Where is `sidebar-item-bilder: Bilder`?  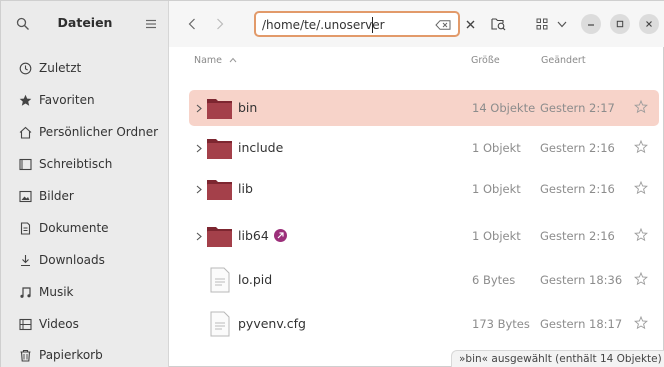 sidebar-item-bilder: Bilder is located at coordinates (88, 196).